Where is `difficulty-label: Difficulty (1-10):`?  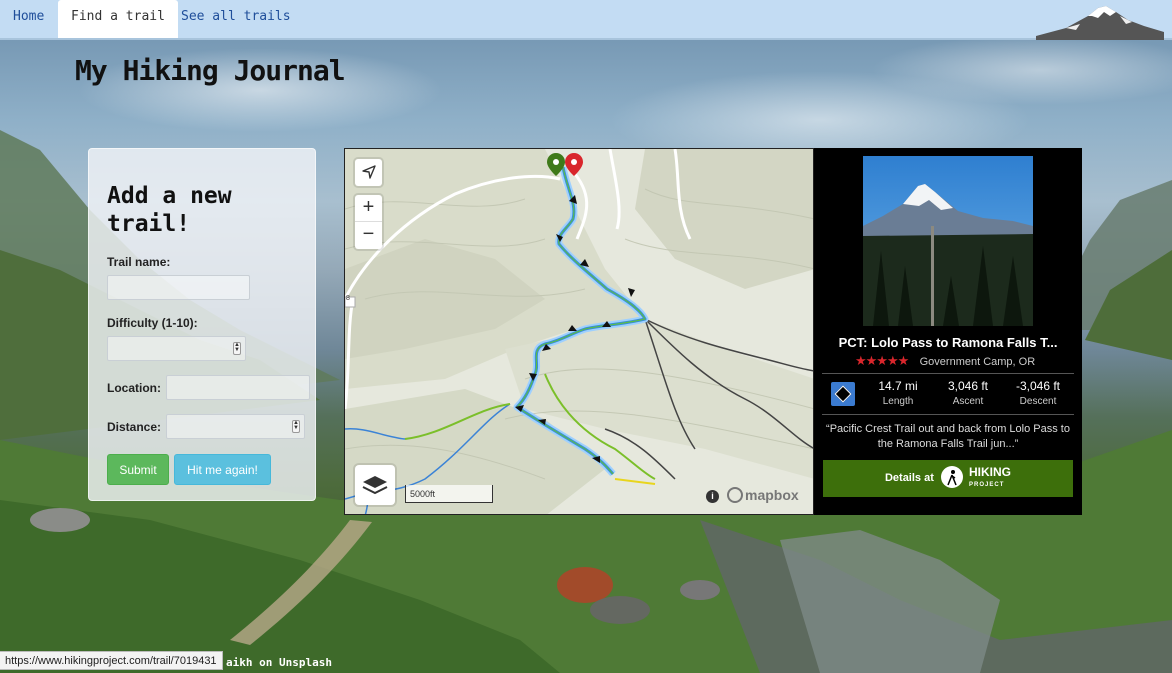
difficulty-label: Difficulty (1-10): is located at coordinates (152, 323).